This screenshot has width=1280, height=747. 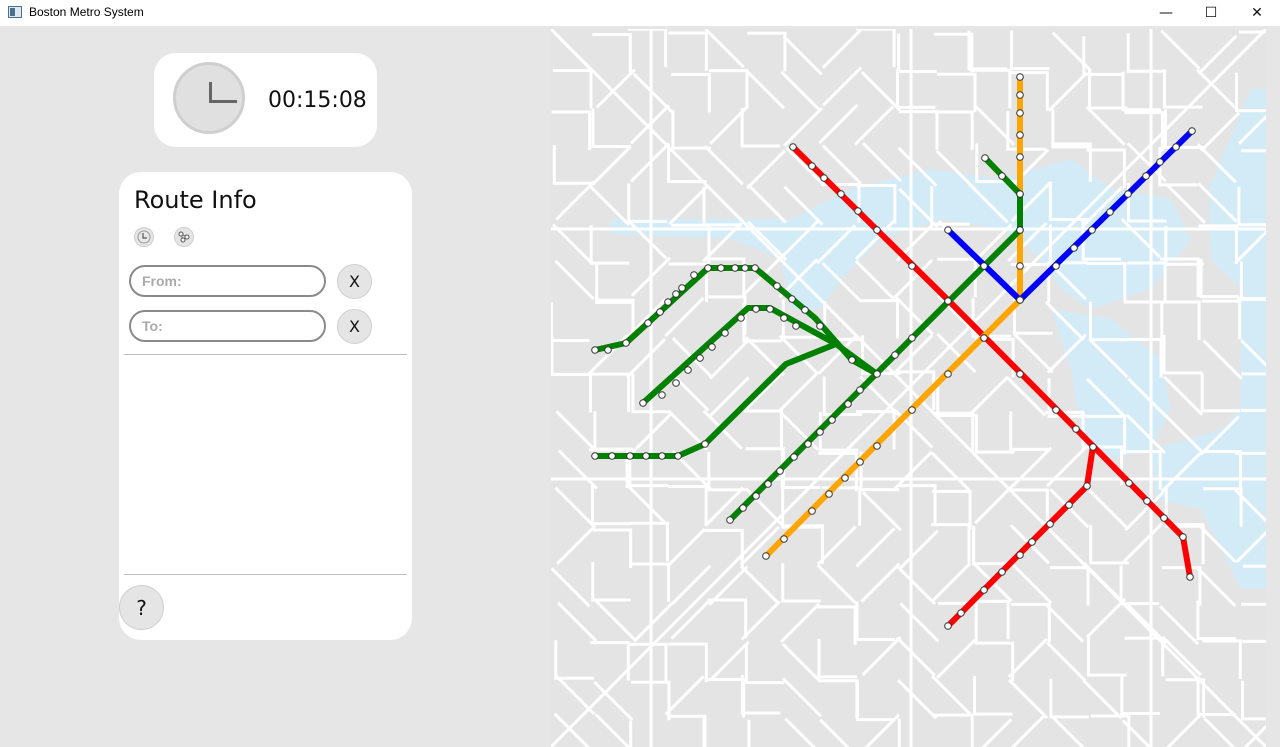 What do you see at coordinates (354, 326) in the screenshot?
I see `clear-to-button: X` at bounding box center [354, 326].